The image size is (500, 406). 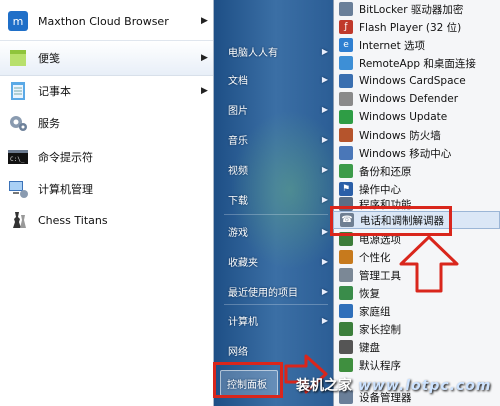 What do you see at coordinates (263, 293) in the screenshot?
I see `menu-label: 最近使用的项目` at bounding box center [263, 293].